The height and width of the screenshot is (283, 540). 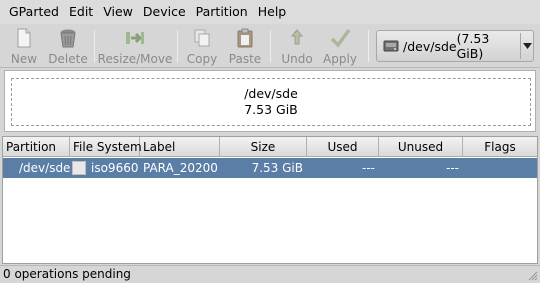 What do you see at coordinates (526, 46) in the screenshot?
I see `chevron-down-icon` at bounding box center [526, 46].